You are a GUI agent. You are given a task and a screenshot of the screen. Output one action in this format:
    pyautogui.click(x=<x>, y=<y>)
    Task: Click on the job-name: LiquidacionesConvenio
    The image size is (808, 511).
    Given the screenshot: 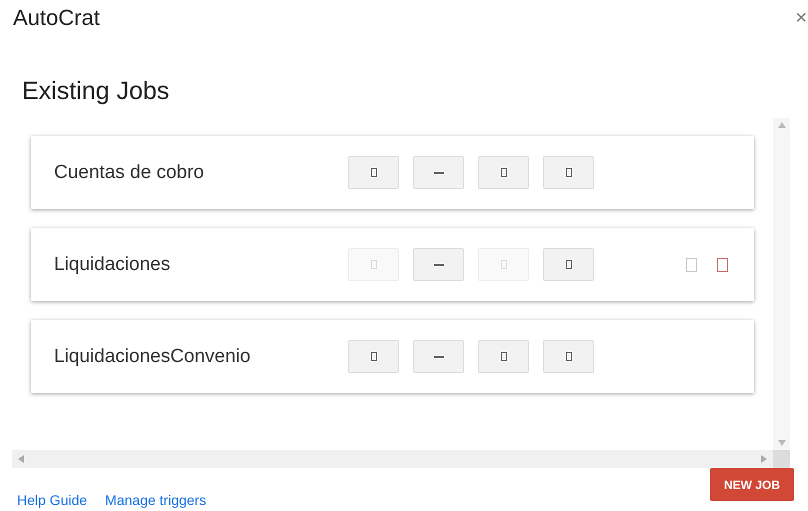 What is the action you would take?
    pyautogui.click(x=153, y=357)
    